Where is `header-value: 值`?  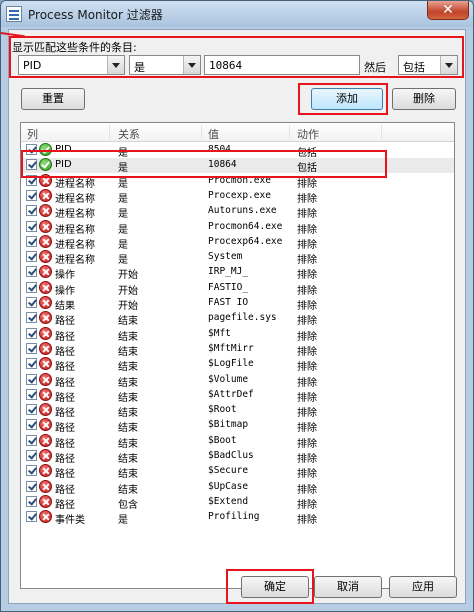 header-value: 值 is located at coordinates (213, 134).